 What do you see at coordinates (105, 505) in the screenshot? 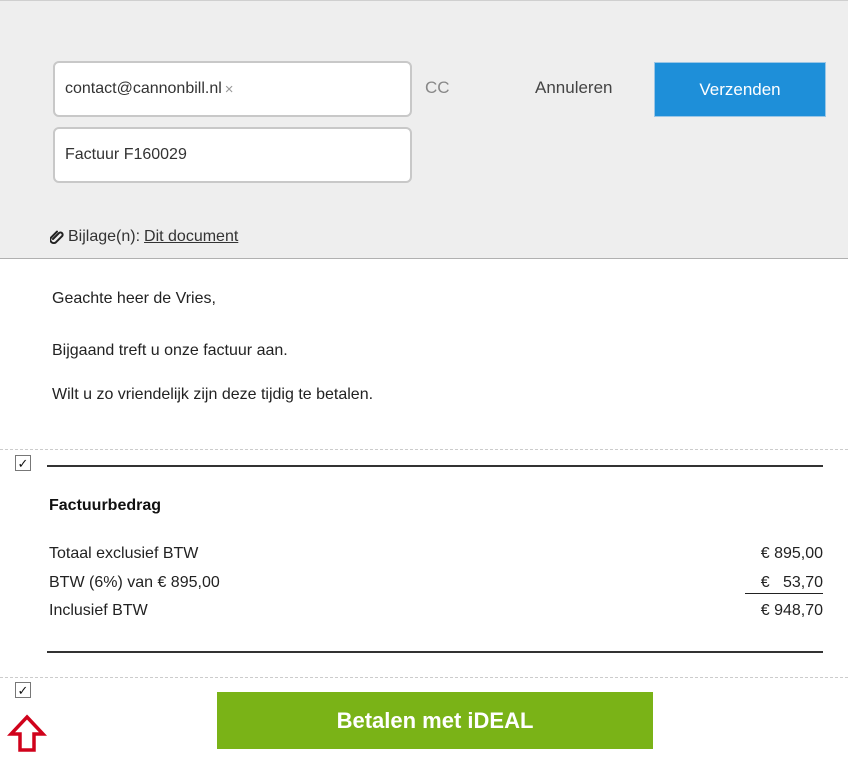
I see `invoice-title: Factuurbedrag` at bounding box center [105, 505].